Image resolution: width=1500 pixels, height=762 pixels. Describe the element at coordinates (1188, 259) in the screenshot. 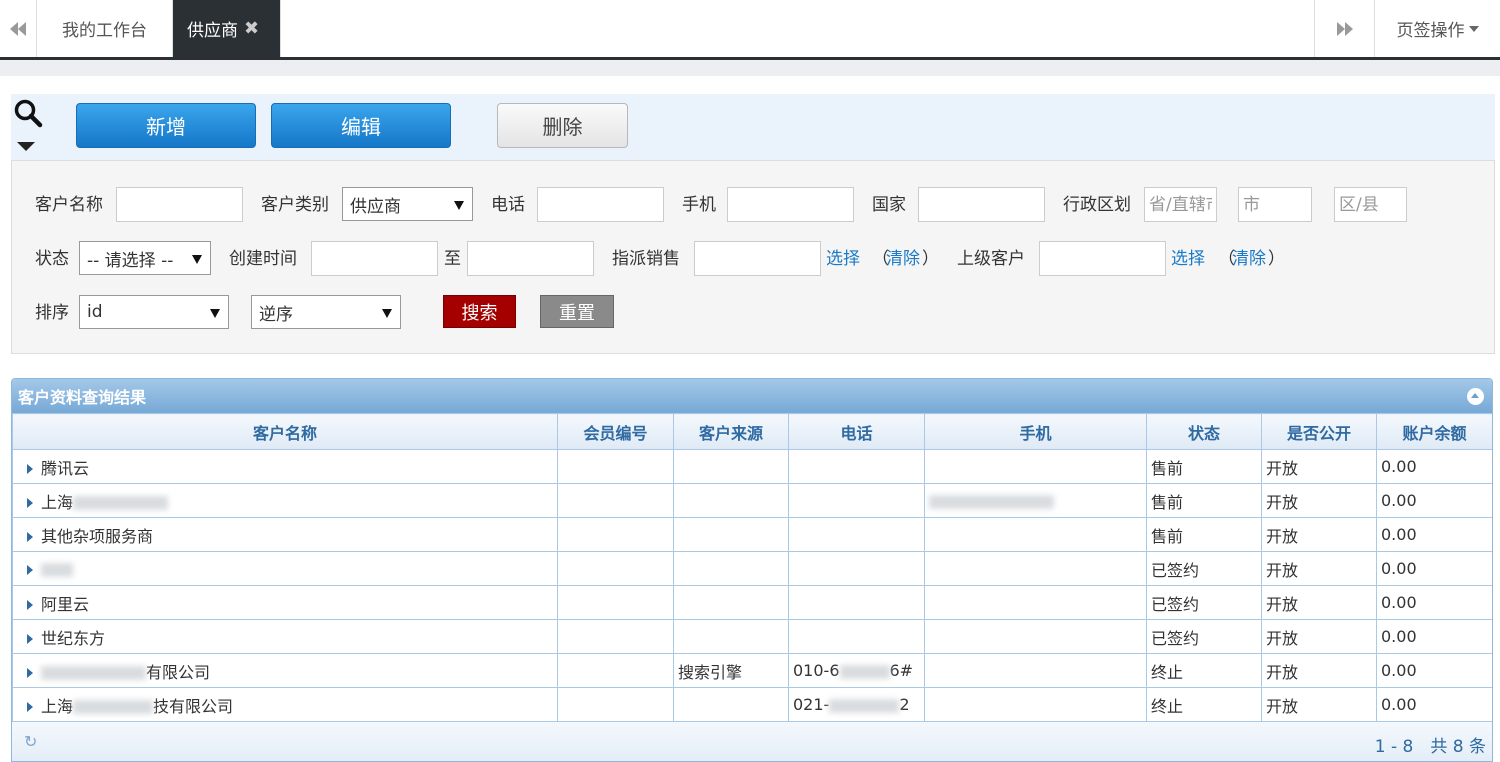

I see `select-parent-link: 选择` at that location.